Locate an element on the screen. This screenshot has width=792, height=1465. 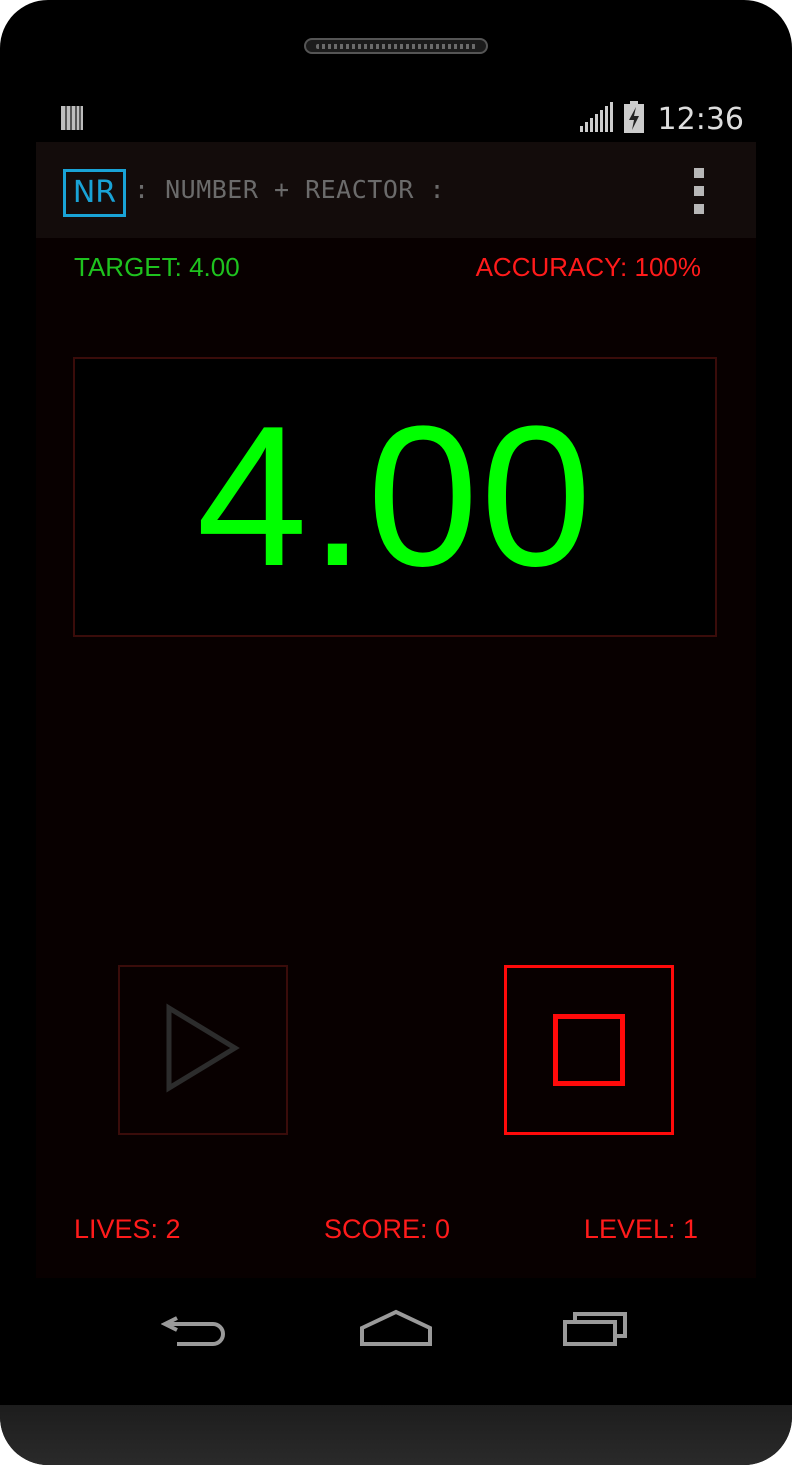
play-button is located at coordinates (203, 1050).